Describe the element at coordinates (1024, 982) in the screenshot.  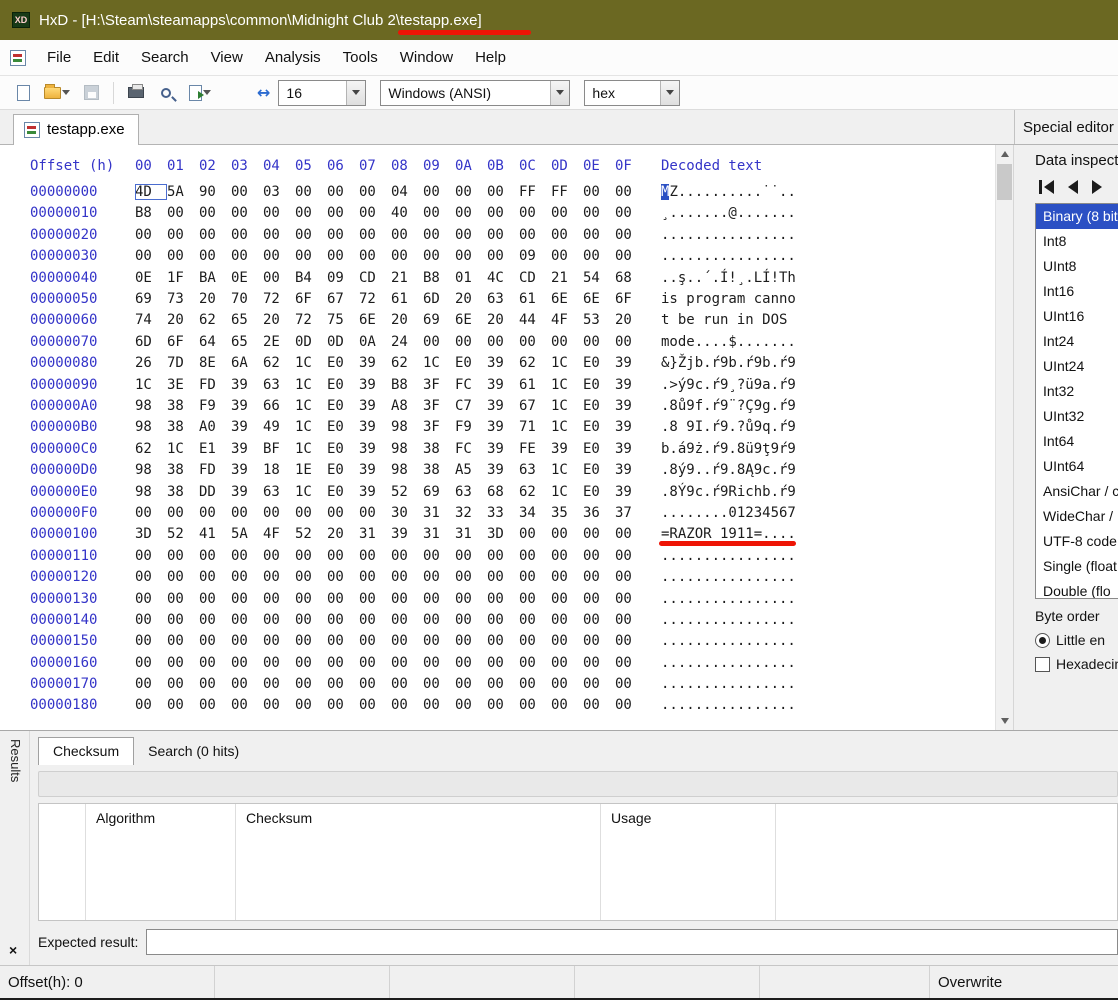
I see `status-overwrite-mode: Overwrite` at that location.